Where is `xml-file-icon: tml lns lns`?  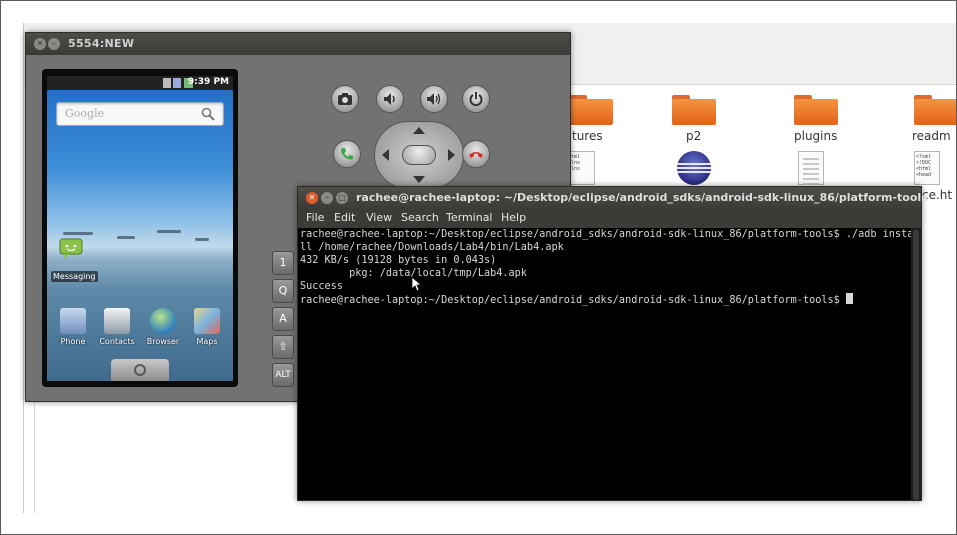
xml-file-icon: tml lns lns is located at coordinates (582, 168).